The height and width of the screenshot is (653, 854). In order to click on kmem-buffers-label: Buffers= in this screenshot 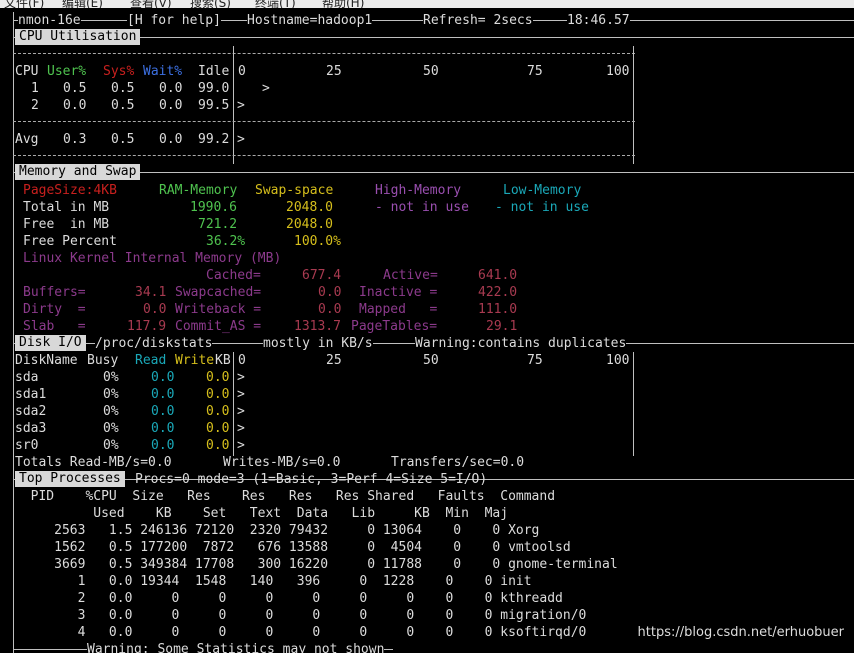, I will do `click(54, 292)`.